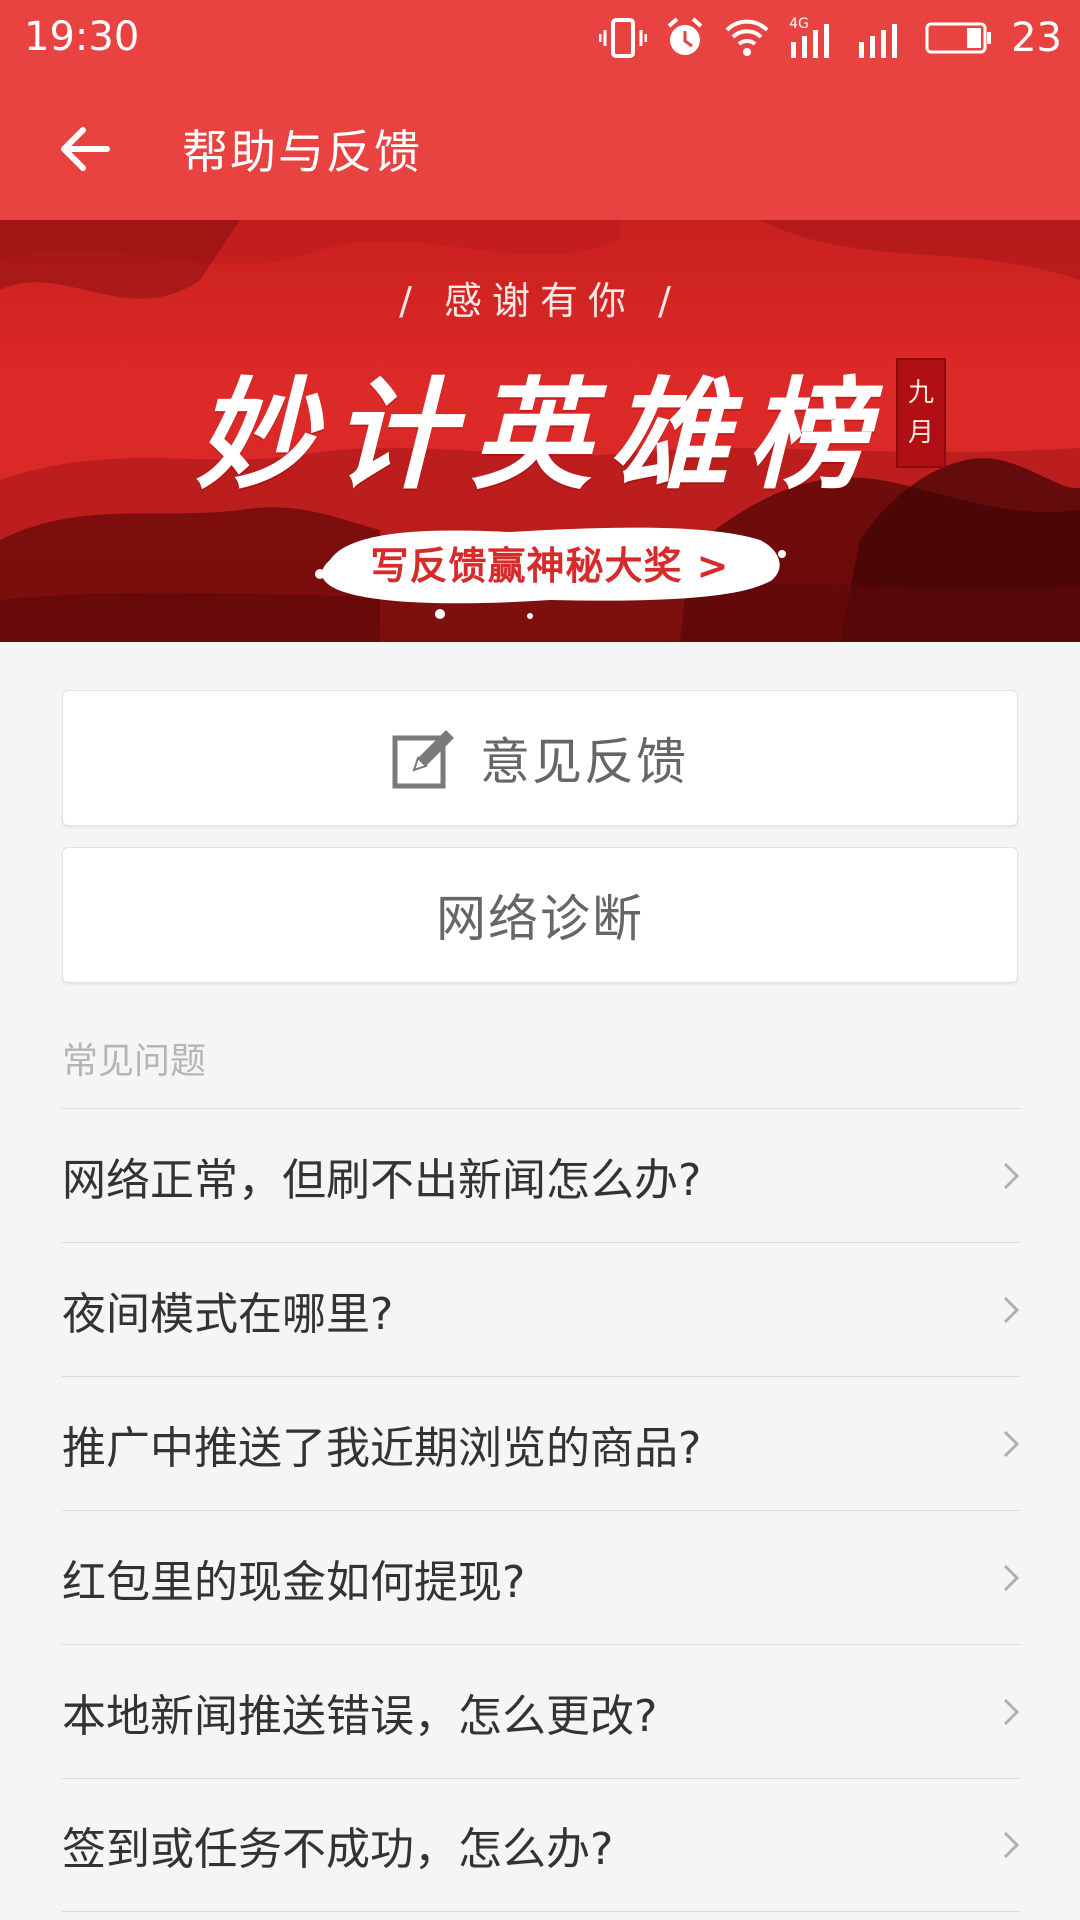  What do you see at coordinates (294, 1582) in the screenshot?
I see `faq-item-label: 红包里的现金如何提现?` at bounding box center [294, 1582].